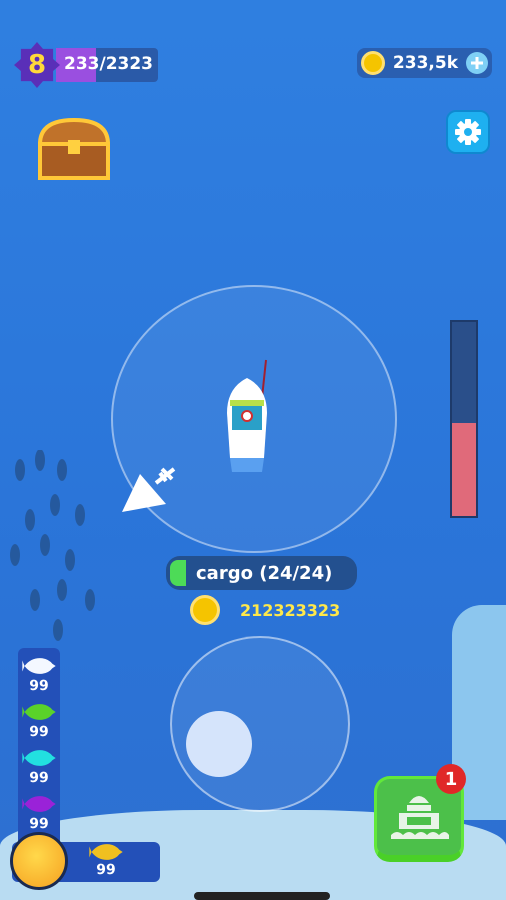 This screenshot has height=900, width=506. I want to click on settings-button, so click(468, 132).